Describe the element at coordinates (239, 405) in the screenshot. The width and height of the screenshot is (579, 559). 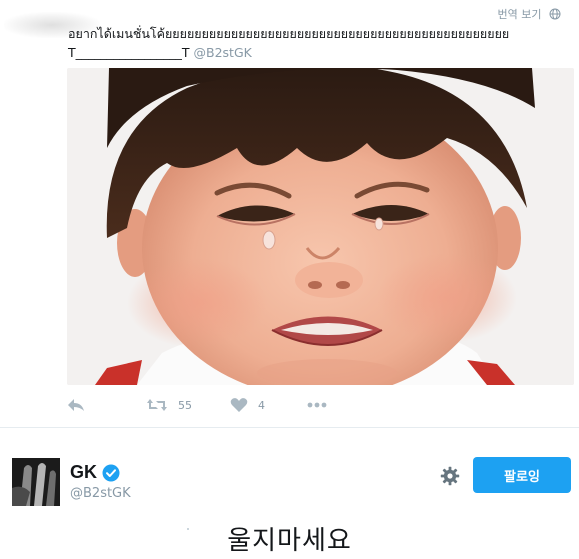
I see `heart-icon` at that location.